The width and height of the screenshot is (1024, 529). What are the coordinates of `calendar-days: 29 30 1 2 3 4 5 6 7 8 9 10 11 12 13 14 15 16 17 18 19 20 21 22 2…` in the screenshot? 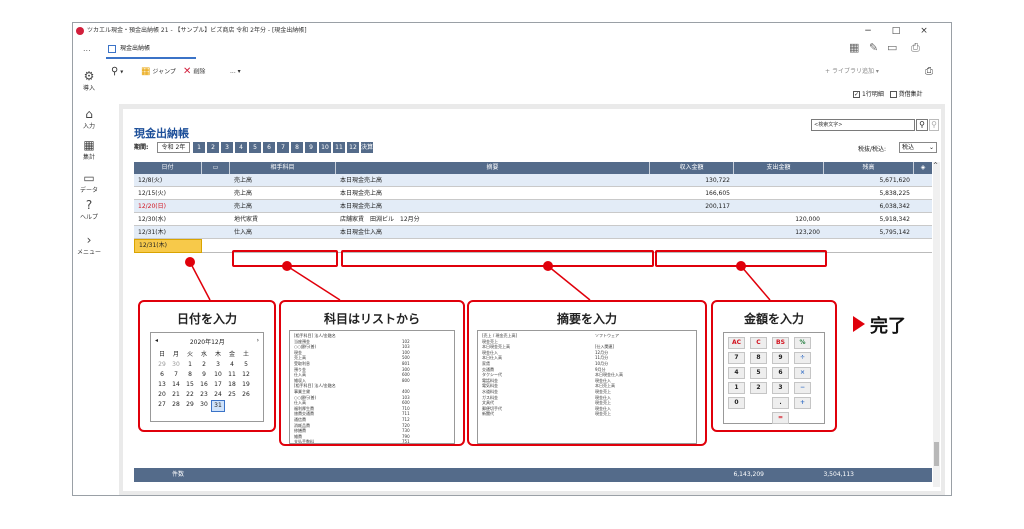 It's located at (207, 386).